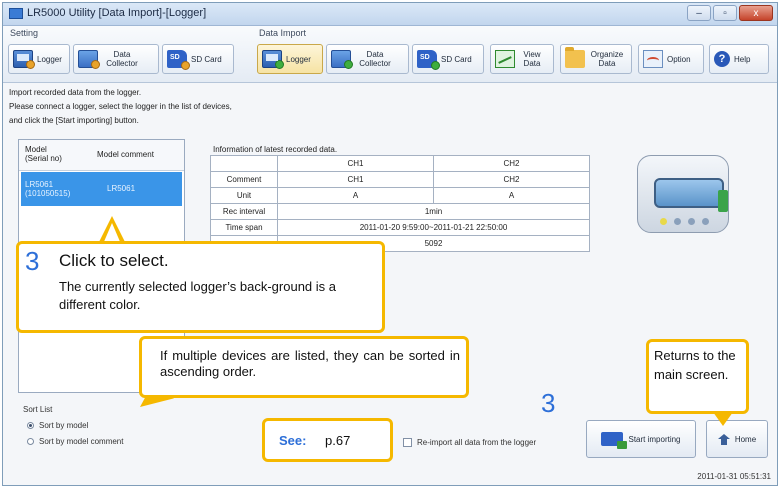 The height and width of the screenshot is (488, 780). What do you see at coordinates (57, 425) in the screenshot?
I see `sort-by-model-radio: Sort by model` at bounding box center [57, 425].